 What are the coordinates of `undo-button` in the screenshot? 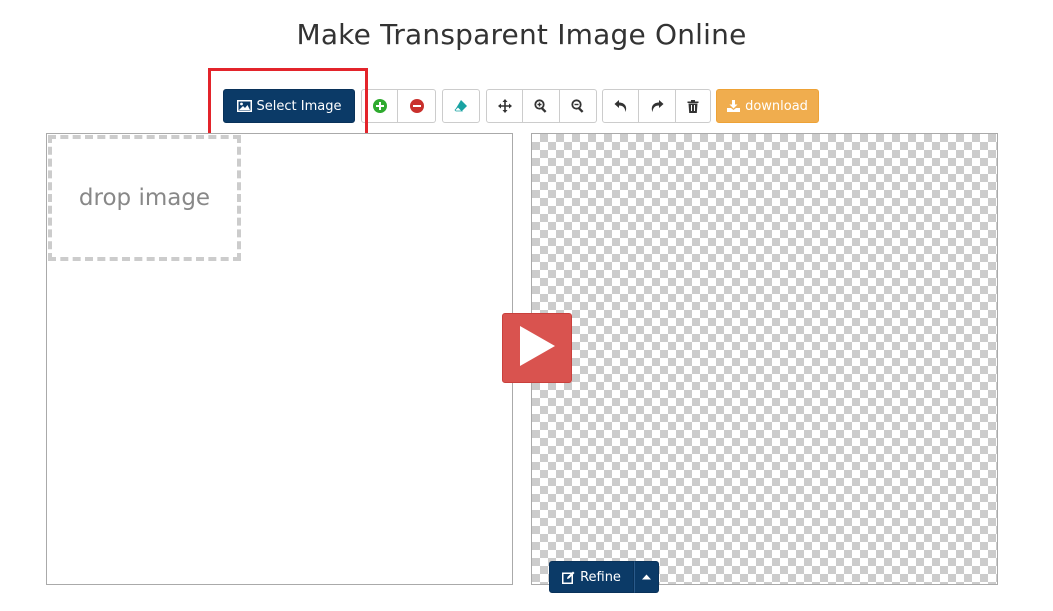 It's located at (620, 106).